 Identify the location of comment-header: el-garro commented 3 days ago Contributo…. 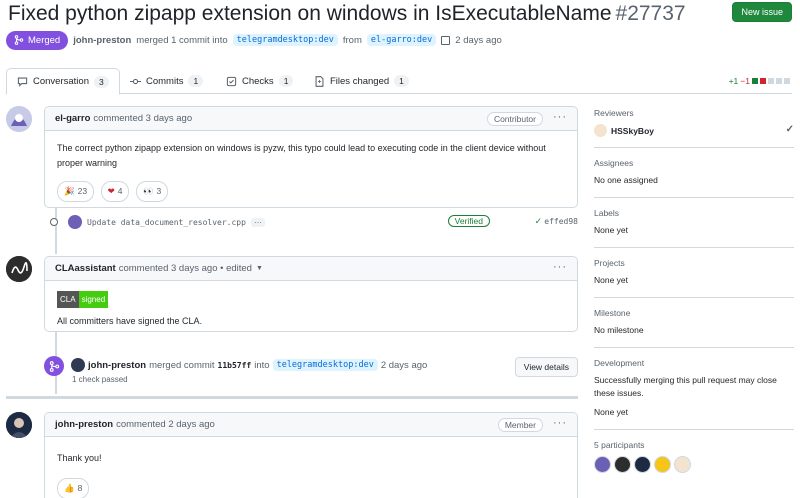
(311, 119).